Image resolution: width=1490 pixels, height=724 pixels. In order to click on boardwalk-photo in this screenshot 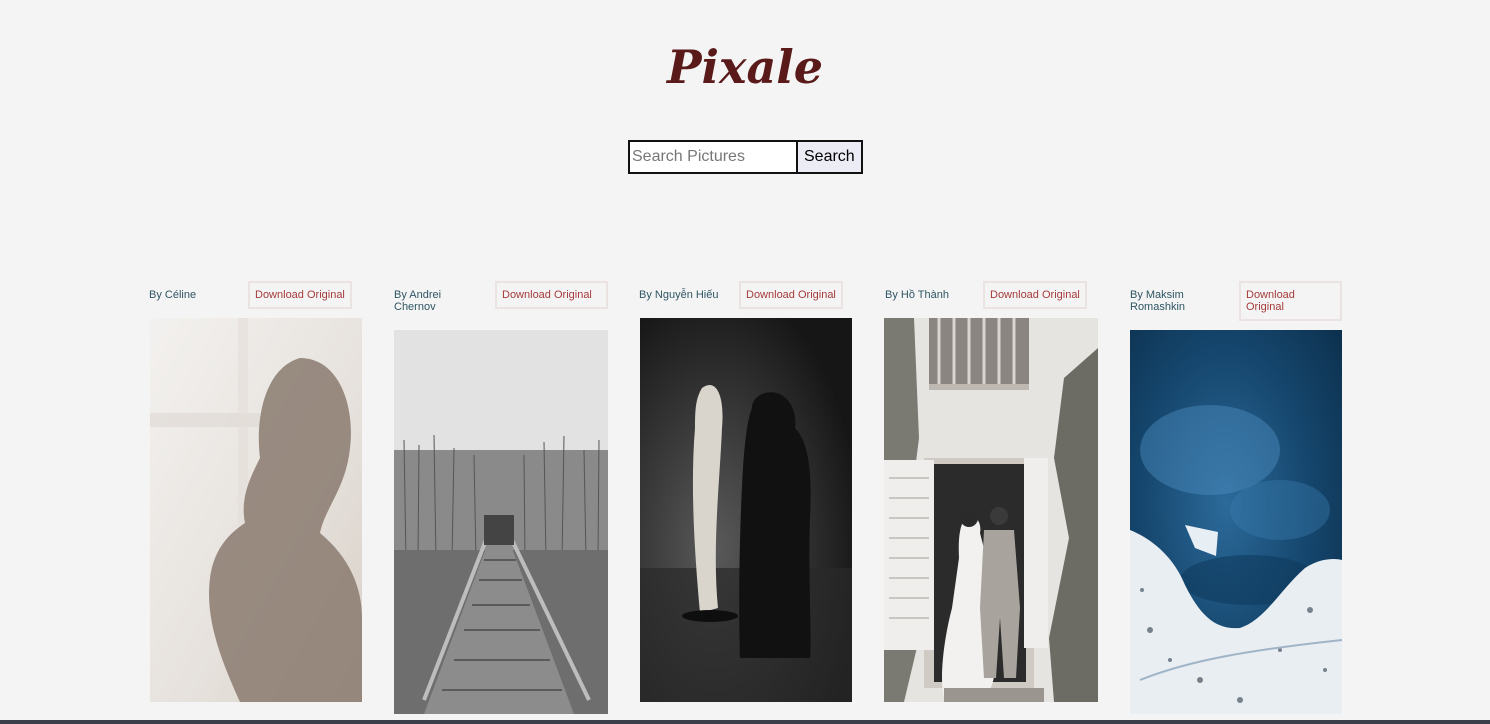, I will do `click(501, 522)`.